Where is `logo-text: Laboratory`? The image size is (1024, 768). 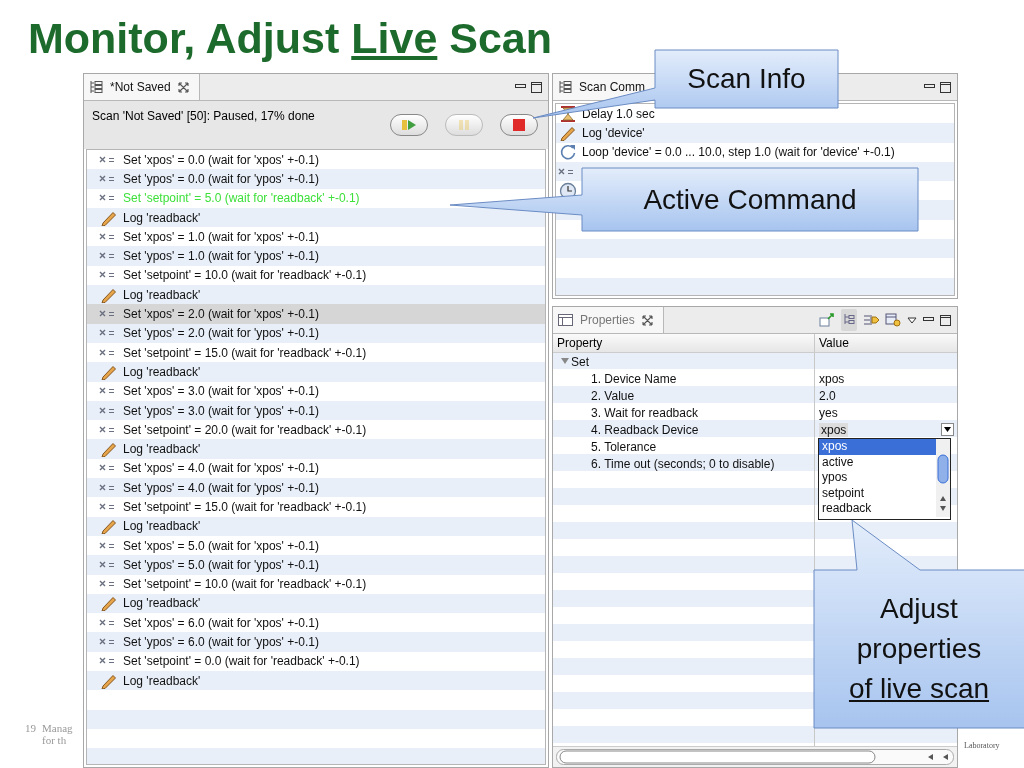 logo-text: Laboratory is located at coordinates (982, 745).